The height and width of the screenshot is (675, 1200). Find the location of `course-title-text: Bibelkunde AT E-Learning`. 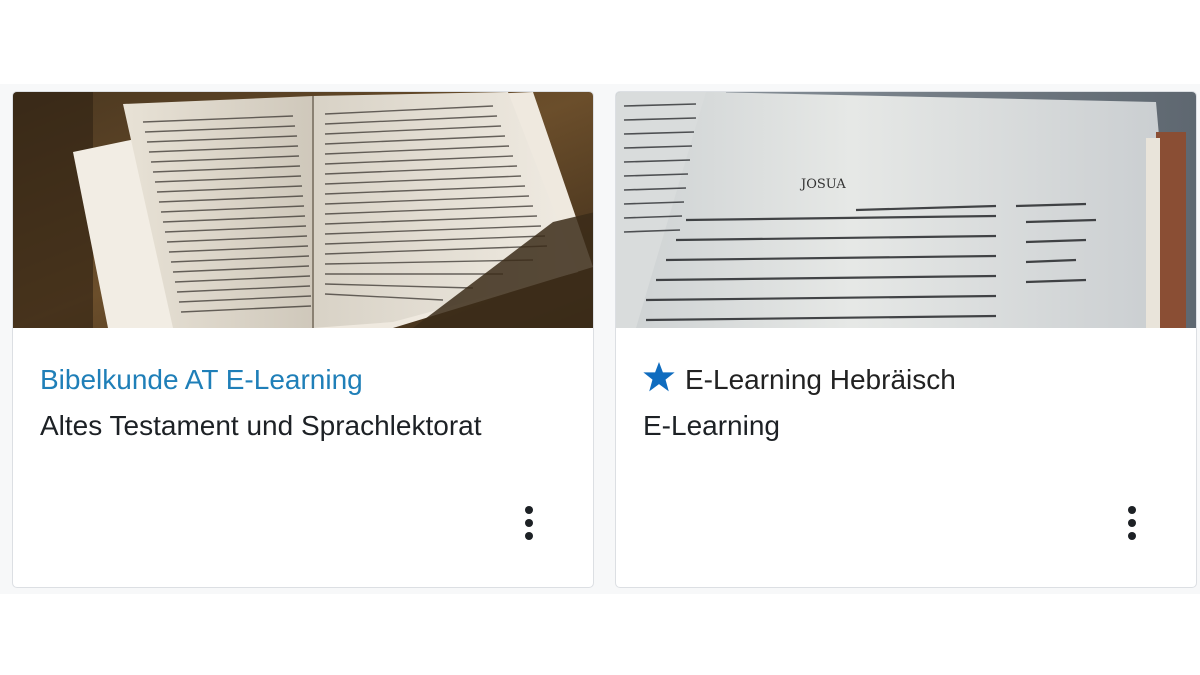

course-title-text: Bibelkunde AT E-Learning is located at coordinates (201, 379).